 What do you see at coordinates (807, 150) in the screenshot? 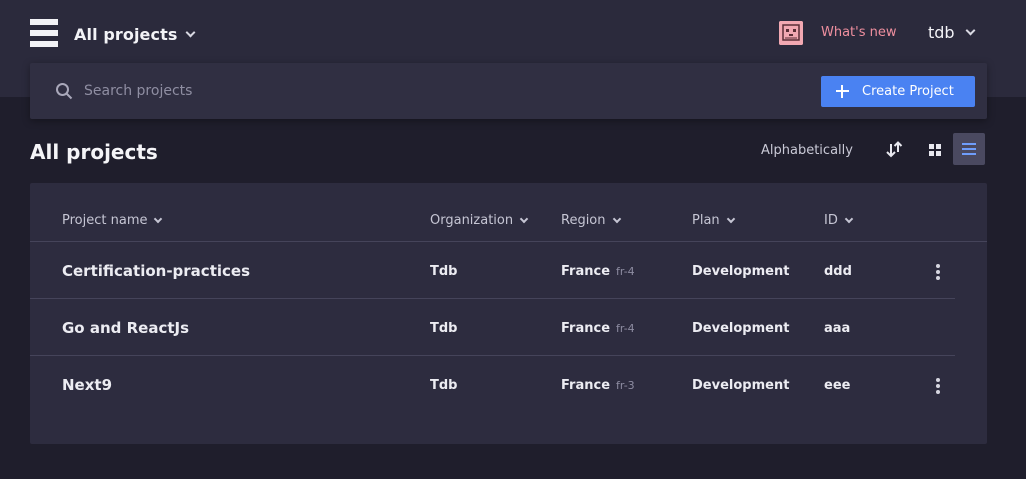
I see `sort-dropdown: Alphabetically` at bounding box center [807, 150].